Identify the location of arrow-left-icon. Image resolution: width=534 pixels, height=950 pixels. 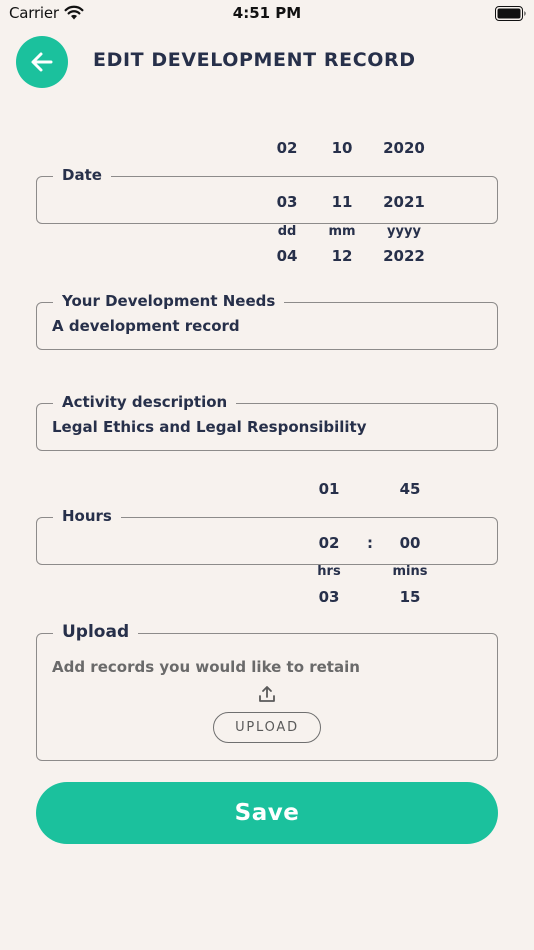
(42, 62).